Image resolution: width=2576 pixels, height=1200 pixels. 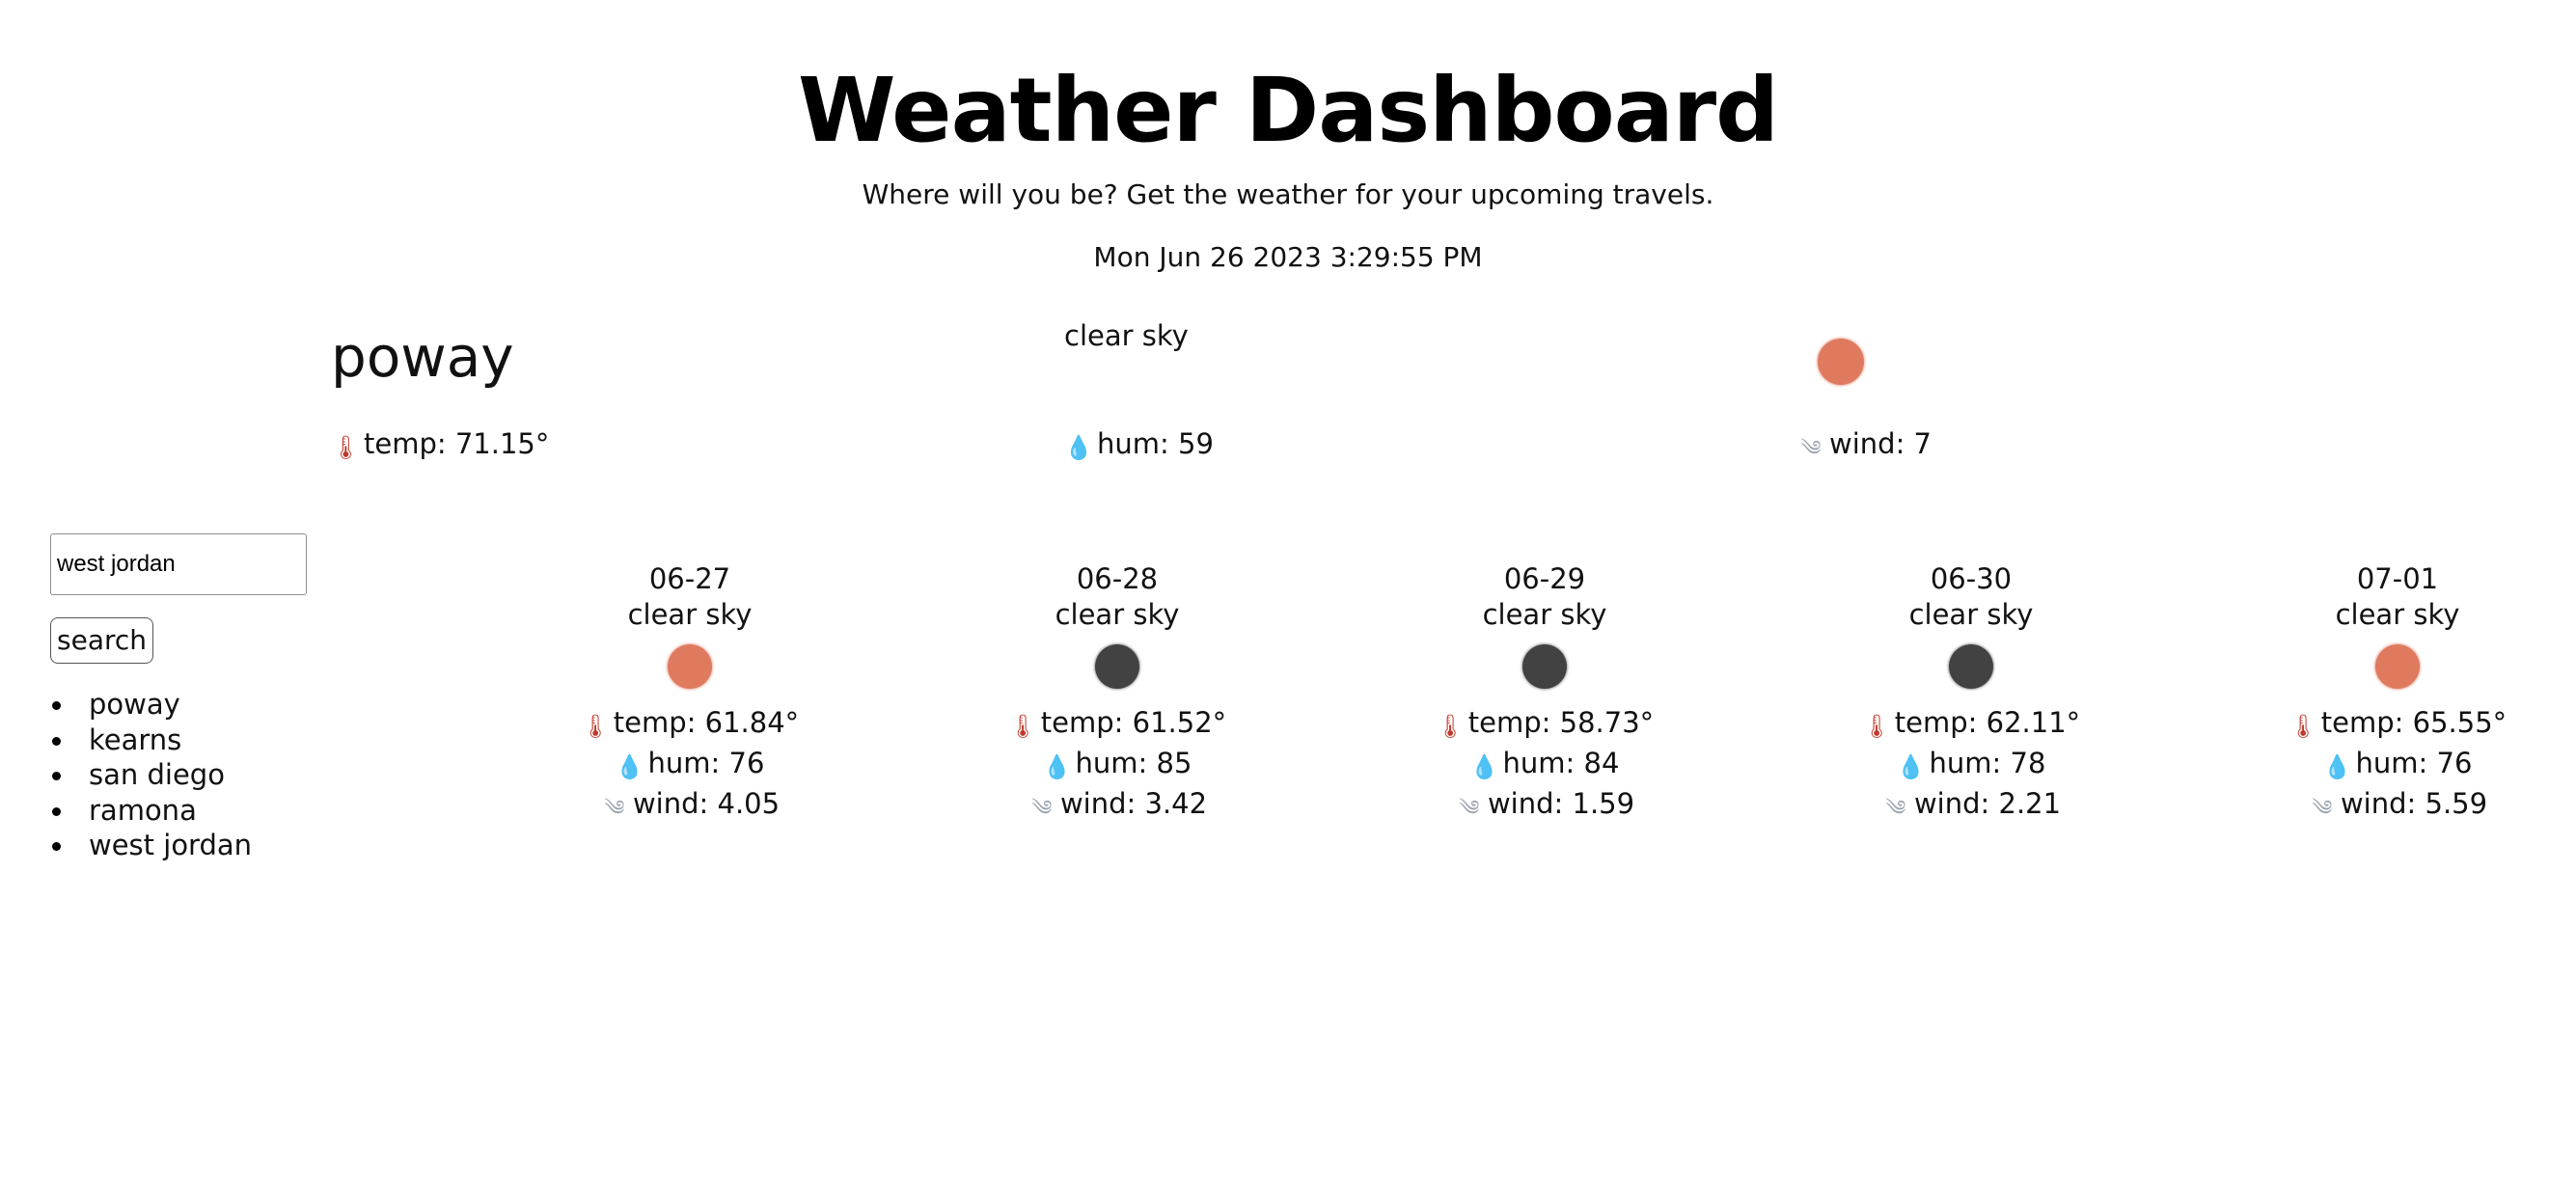 What do you see at coordinates (1134, 722) in the screenshot?
I see `forecast-temp-value: temp: 61.52°` at bounding box center [1134, 722].